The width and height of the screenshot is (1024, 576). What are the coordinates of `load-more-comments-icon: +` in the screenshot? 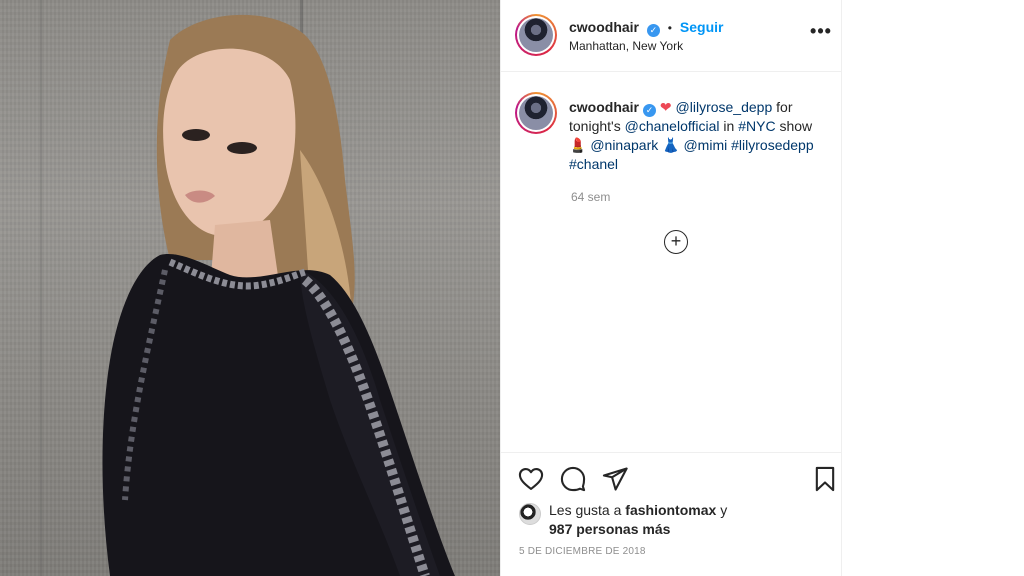 It's located at (676, 242).